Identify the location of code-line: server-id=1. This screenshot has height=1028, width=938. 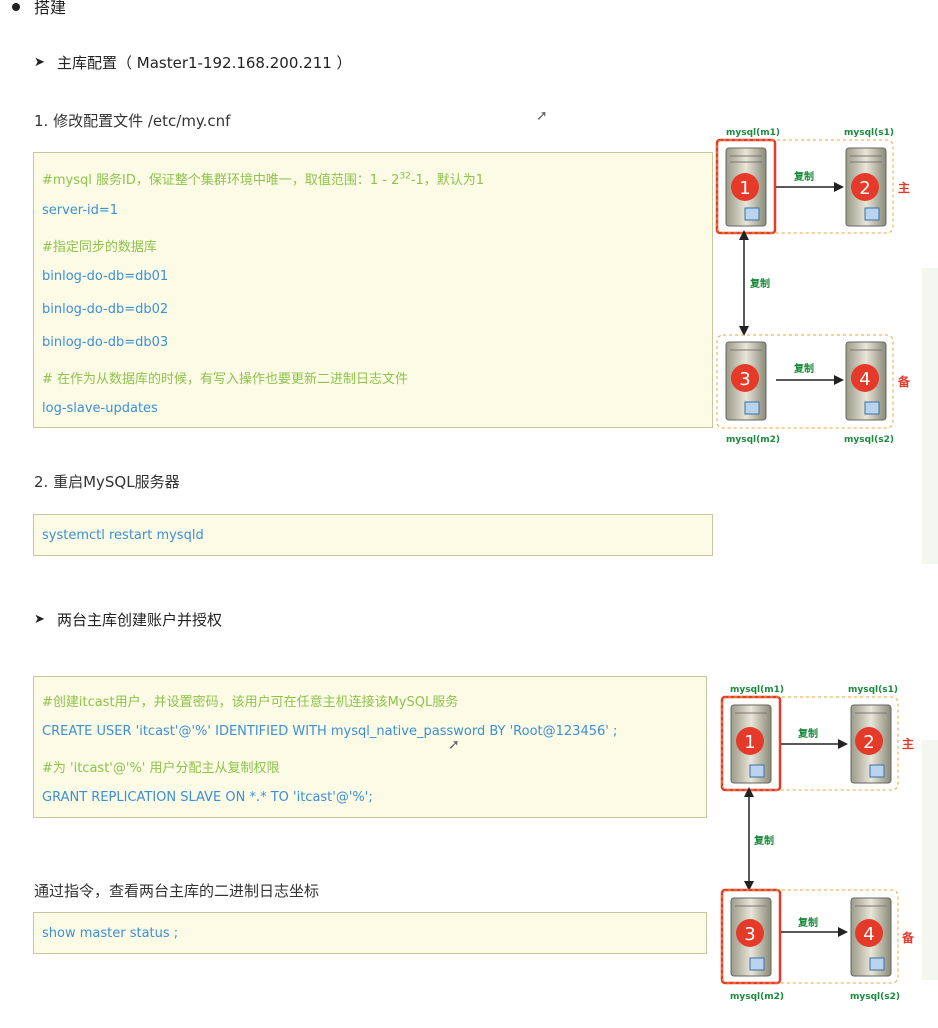
(80, 210).